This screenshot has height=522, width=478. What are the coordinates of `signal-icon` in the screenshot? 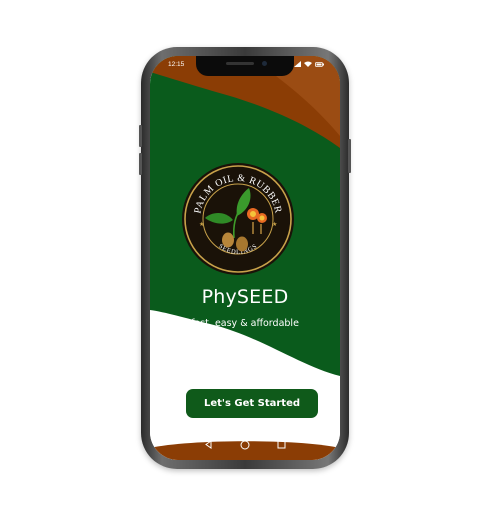 It's located at (297, 64).